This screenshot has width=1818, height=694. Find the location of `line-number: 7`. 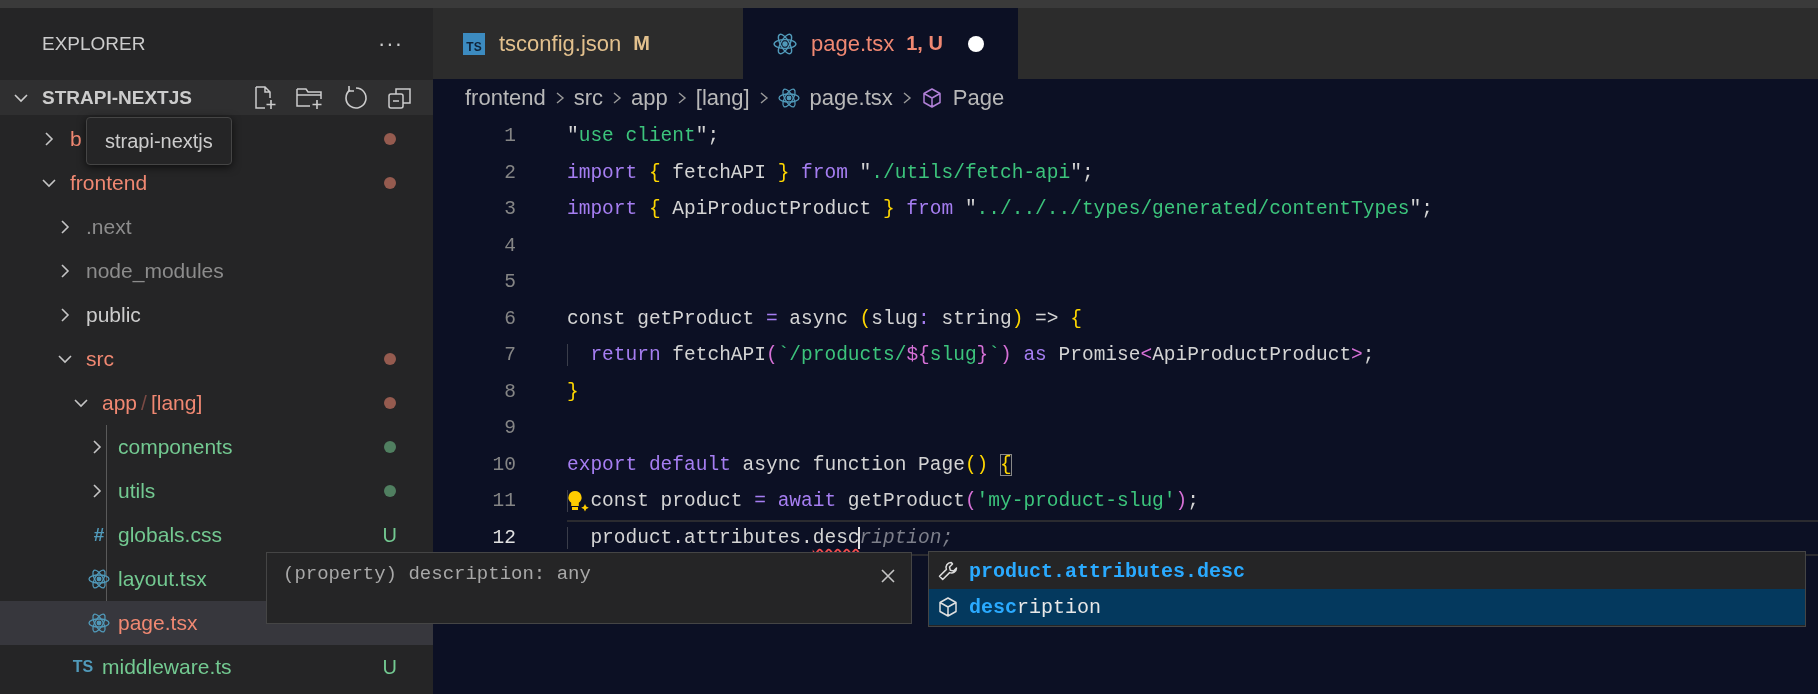

line-number: 7 is located at coordinates (509, 355).